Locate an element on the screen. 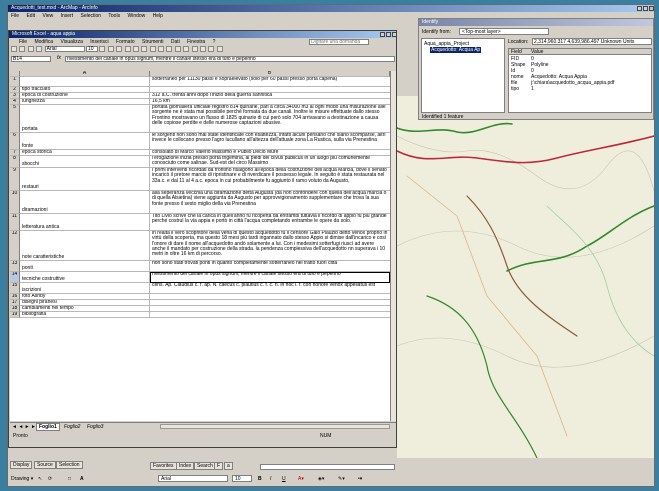 The image size is (659, 491). fill-color-icon: ◈▾ is located at coordinates (321, 479).